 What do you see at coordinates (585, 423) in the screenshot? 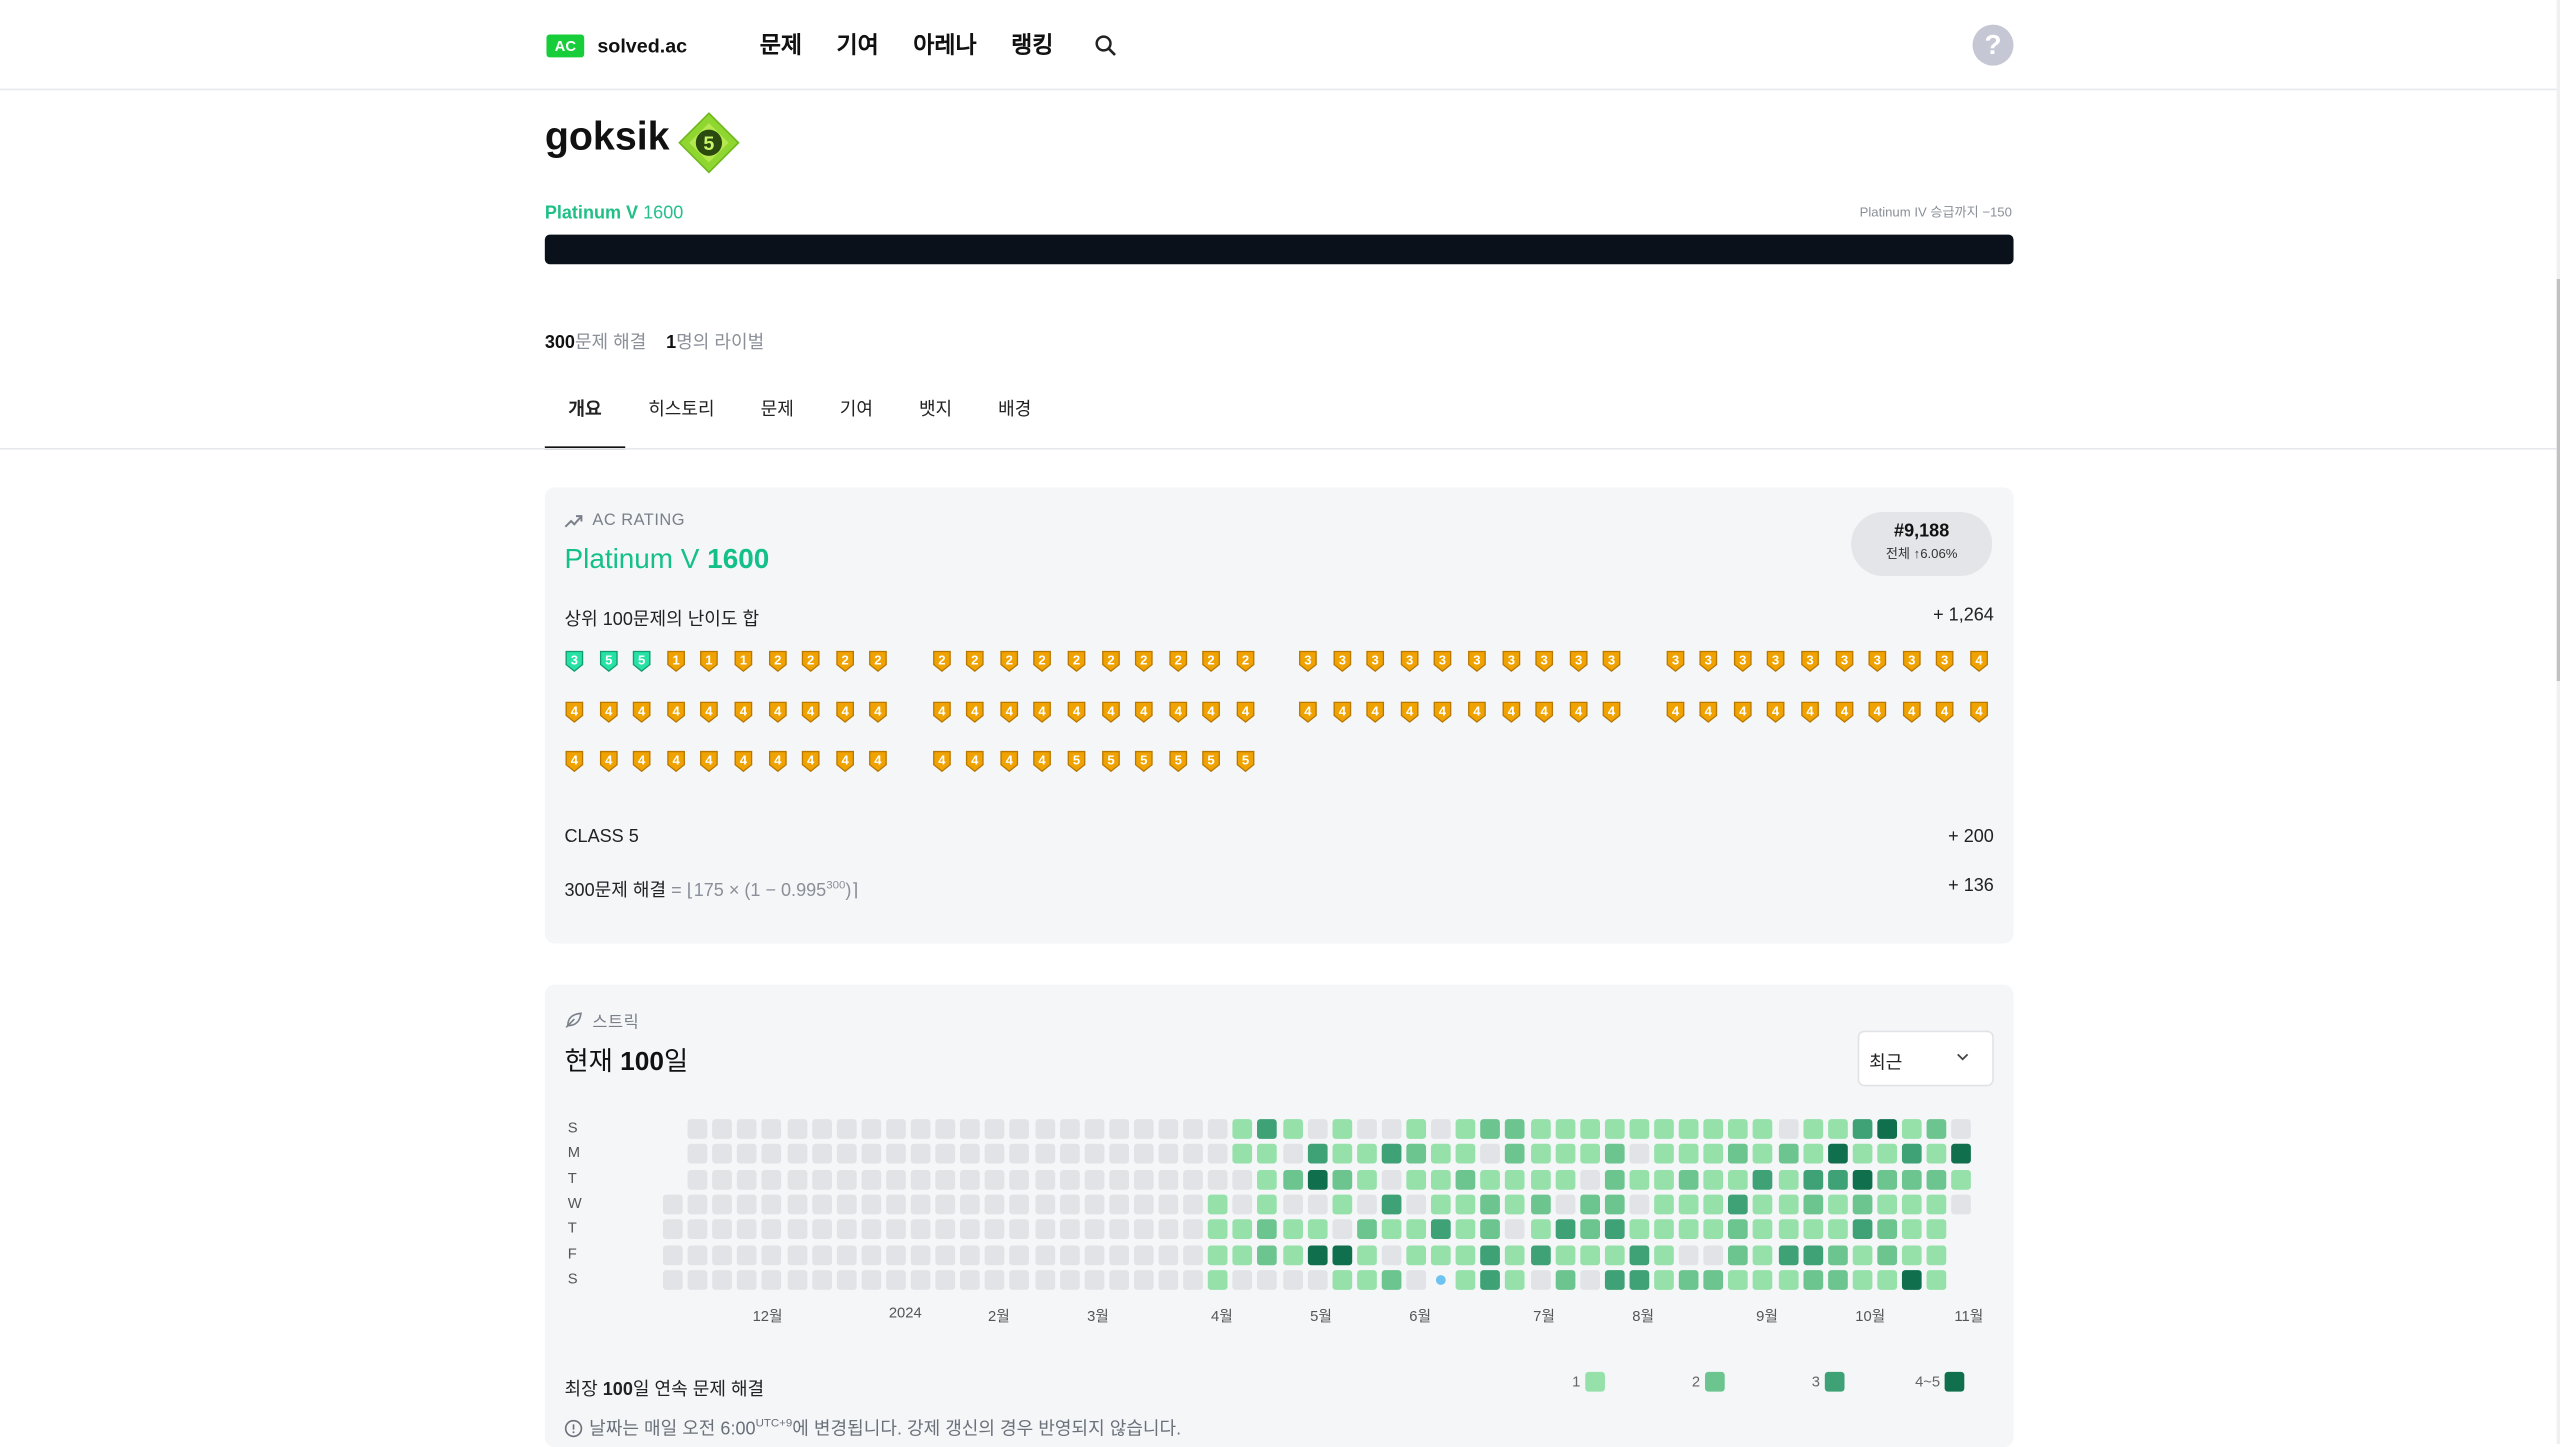
I see `tab-overview: 개요` at bounding box center [585, 423].